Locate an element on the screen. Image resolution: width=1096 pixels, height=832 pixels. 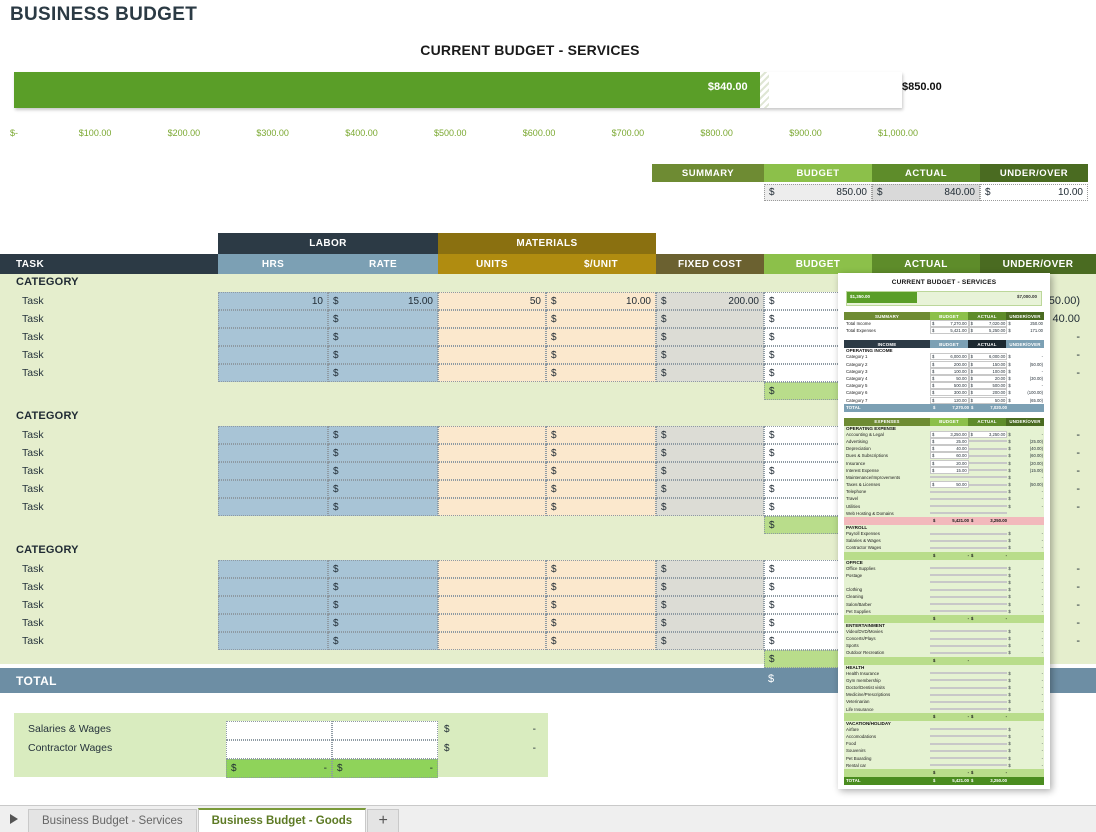
overlay-data-row: Pet Boarding $ - is located at coordinates (944, 757).